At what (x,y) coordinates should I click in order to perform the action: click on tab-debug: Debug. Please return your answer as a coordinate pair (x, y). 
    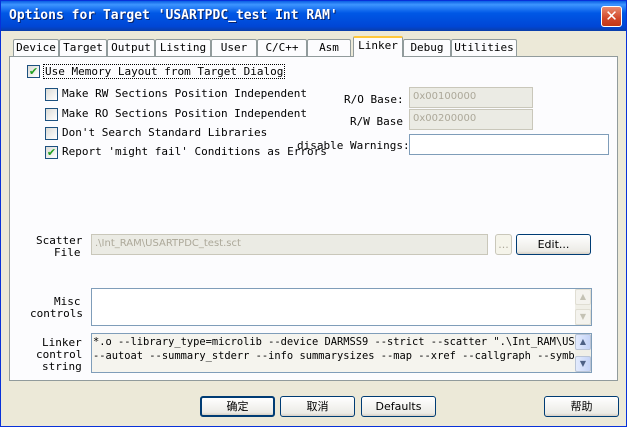
    Looking at the image, I should click on (427, 47).